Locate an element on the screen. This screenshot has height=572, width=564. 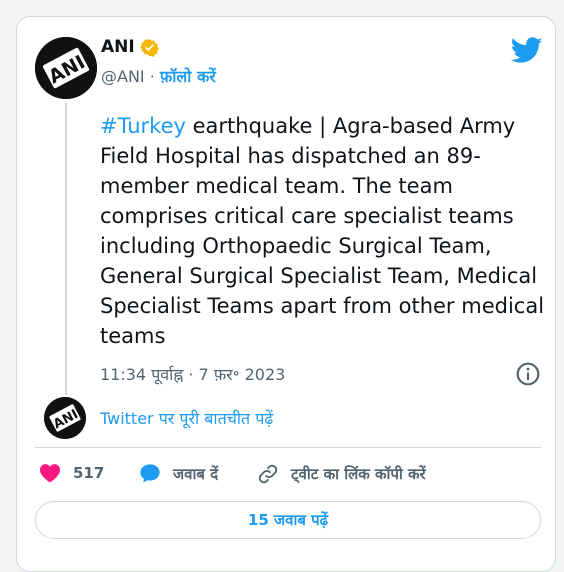
conversation-avatar: ANI is located at coordinates (65, 418).